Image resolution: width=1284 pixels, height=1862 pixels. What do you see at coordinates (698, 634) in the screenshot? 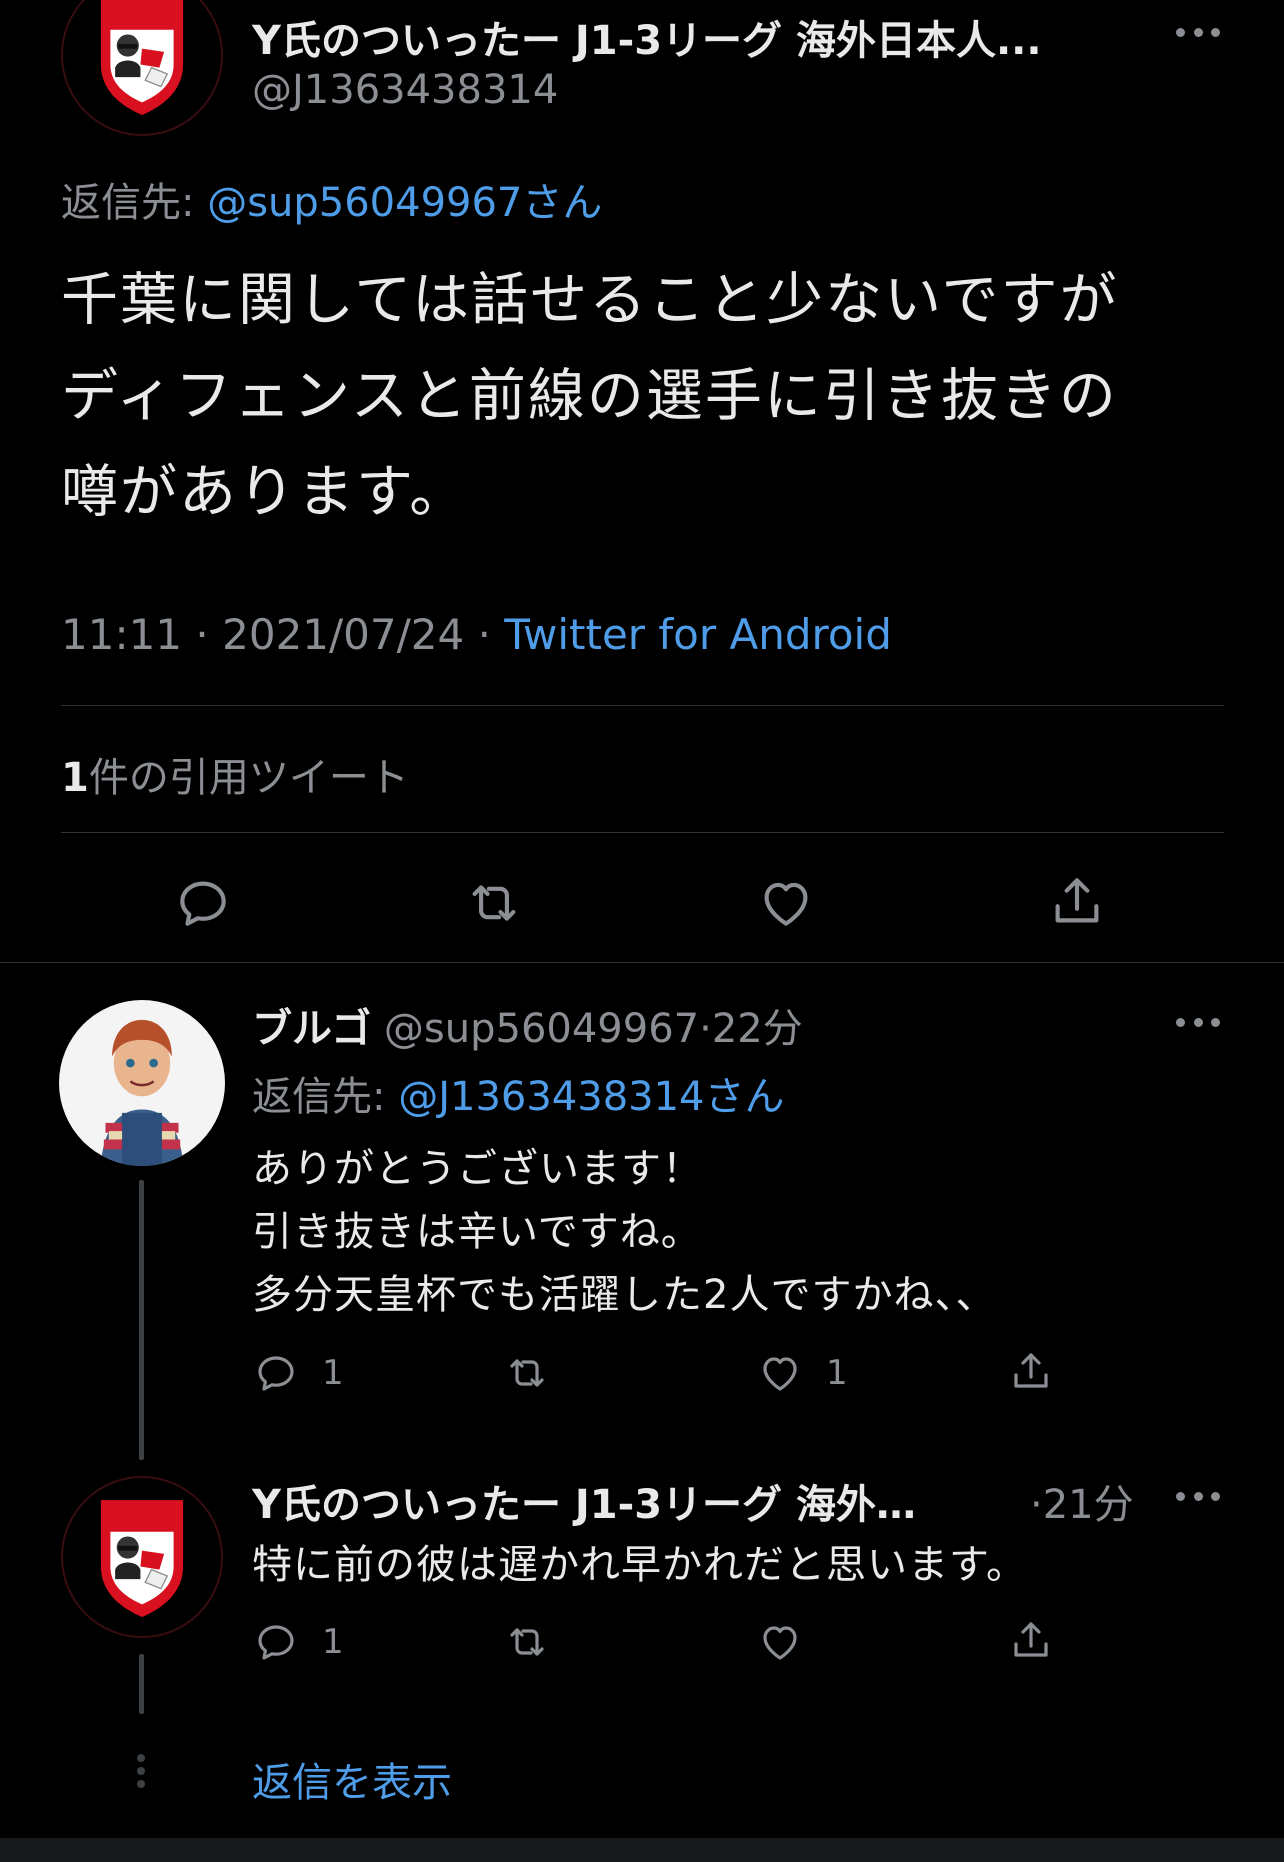
I see `tweet-client: Twitter for Android` at bounding box center [698, 634].